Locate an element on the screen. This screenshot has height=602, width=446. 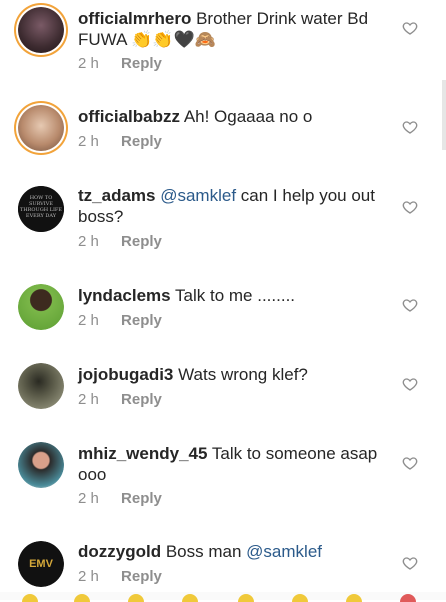
avatar-text: EMV is located at coordinates (41, 564).